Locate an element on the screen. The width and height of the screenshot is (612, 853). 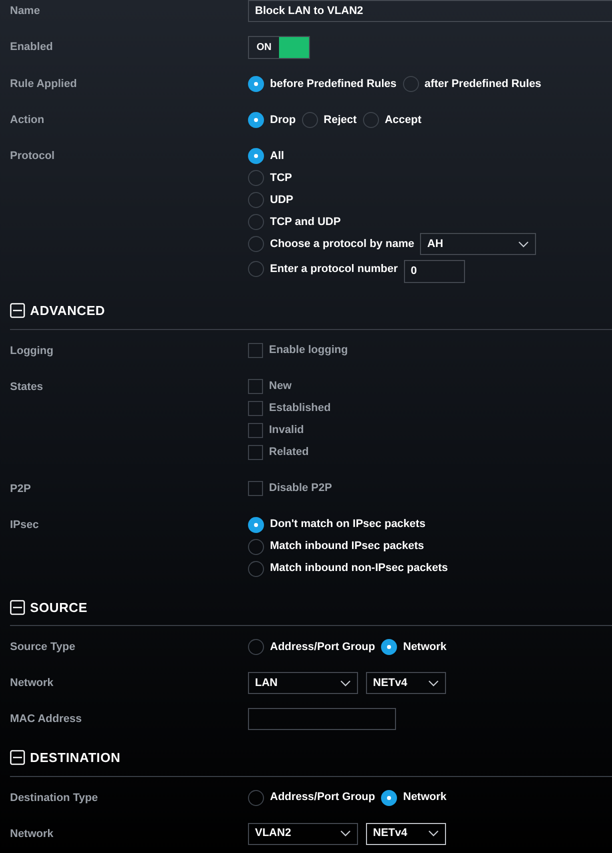
option-label: Accept is located at coordinates (403, 120).